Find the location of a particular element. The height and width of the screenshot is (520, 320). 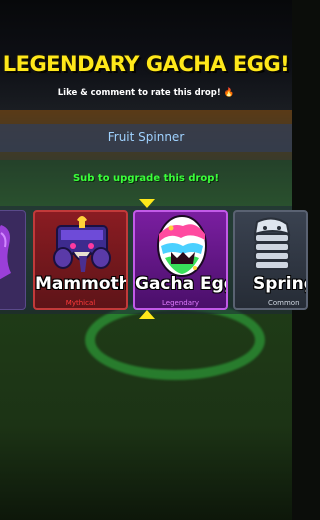

spinner-card-mammoth: Mammoth Mythical is located at coordinates (80, 260).